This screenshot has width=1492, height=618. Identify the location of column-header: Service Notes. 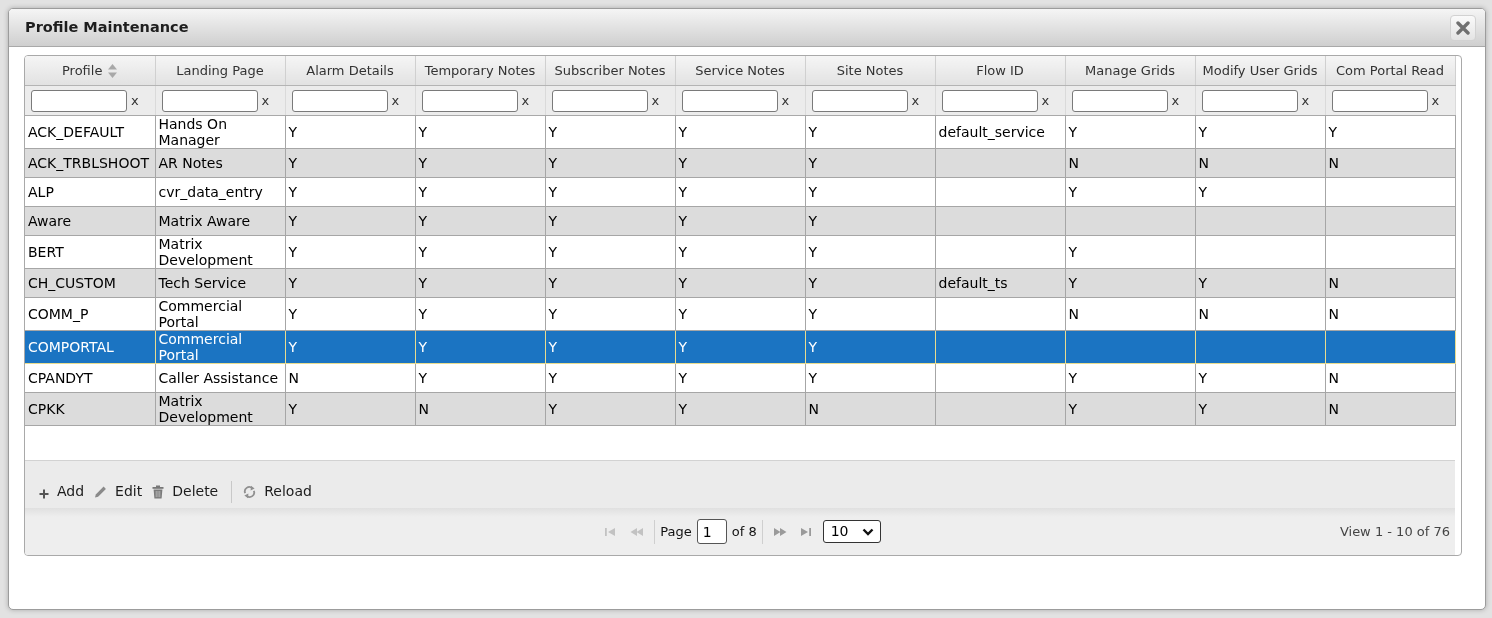
(740, 70).